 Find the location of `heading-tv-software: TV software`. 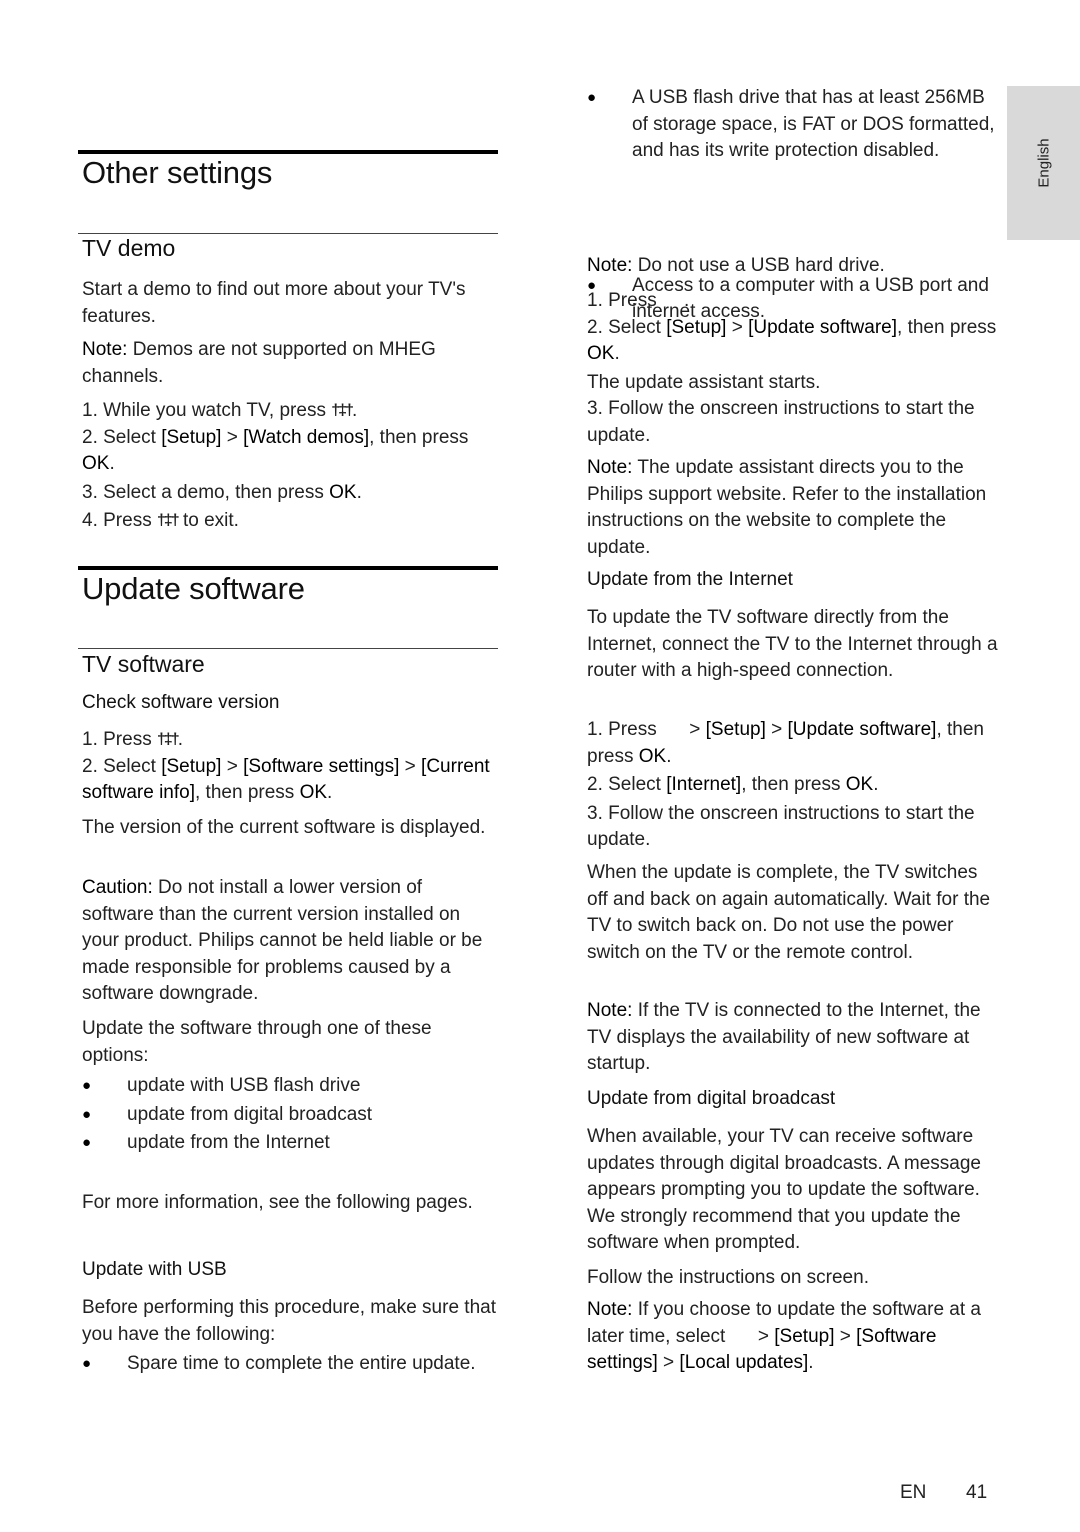

heading-tv-software: TV software is located at coordinates (143, 664).